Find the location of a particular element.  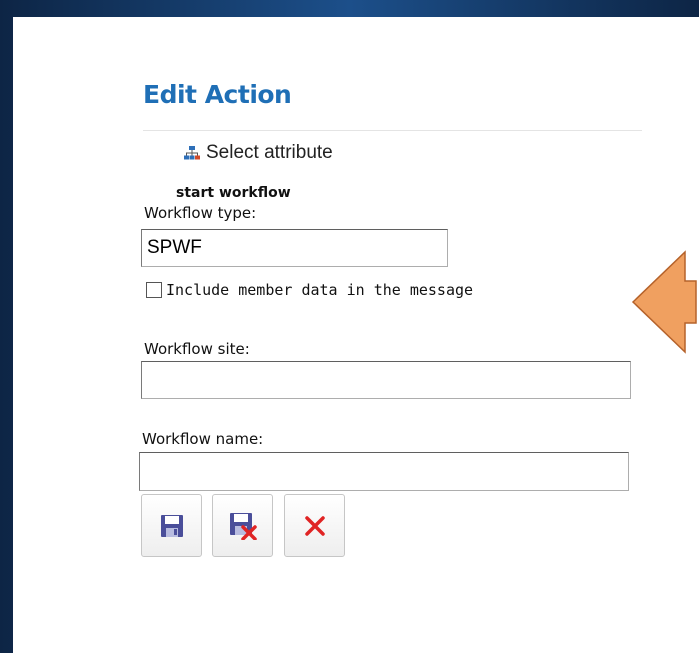

save-and-close-icon is located at coordinates (243, 526).